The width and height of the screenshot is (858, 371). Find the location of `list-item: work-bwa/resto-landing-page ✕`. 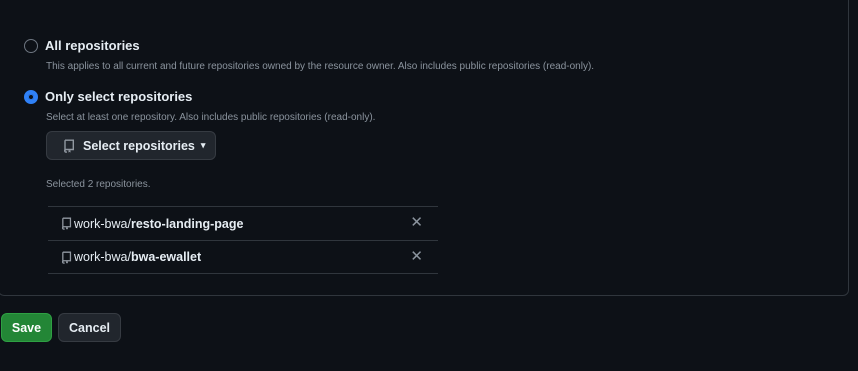

list-item: work-bwa/resto-landing-page ✕ is located at coordinates (243, 223).